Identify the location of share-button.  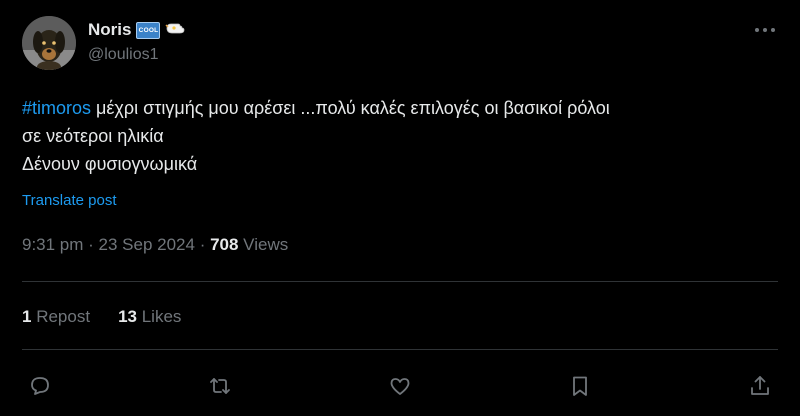
(760, 386).